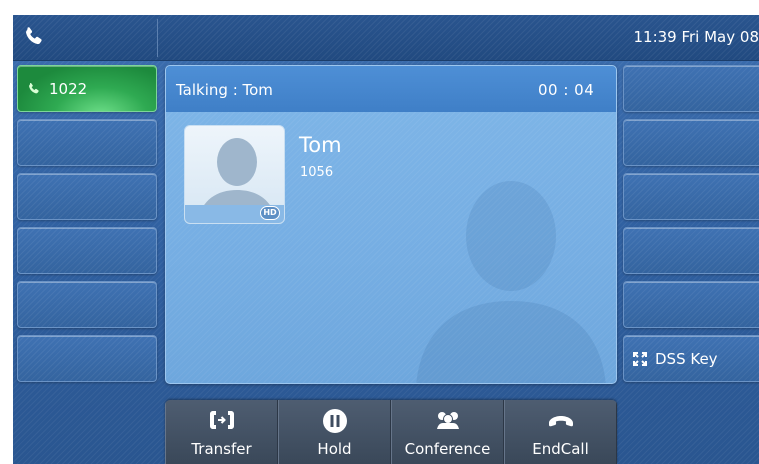 The image size is (759, 464). I want to click on transfer-icon, so click(221, 420).